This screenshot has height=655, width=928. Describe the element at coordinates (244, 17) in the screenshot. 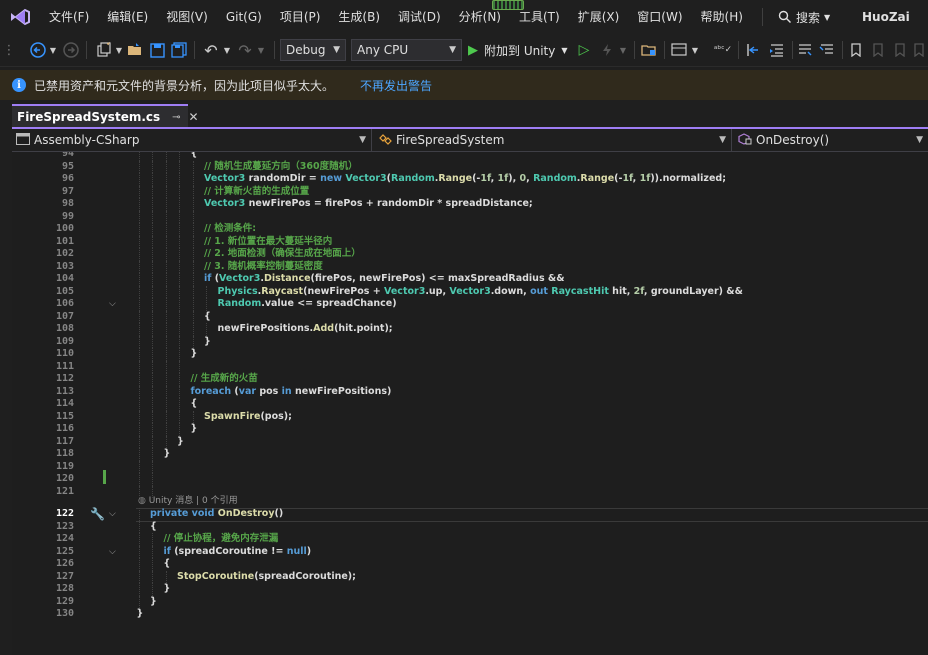

I see `menu-item: Git(G)` at that location.